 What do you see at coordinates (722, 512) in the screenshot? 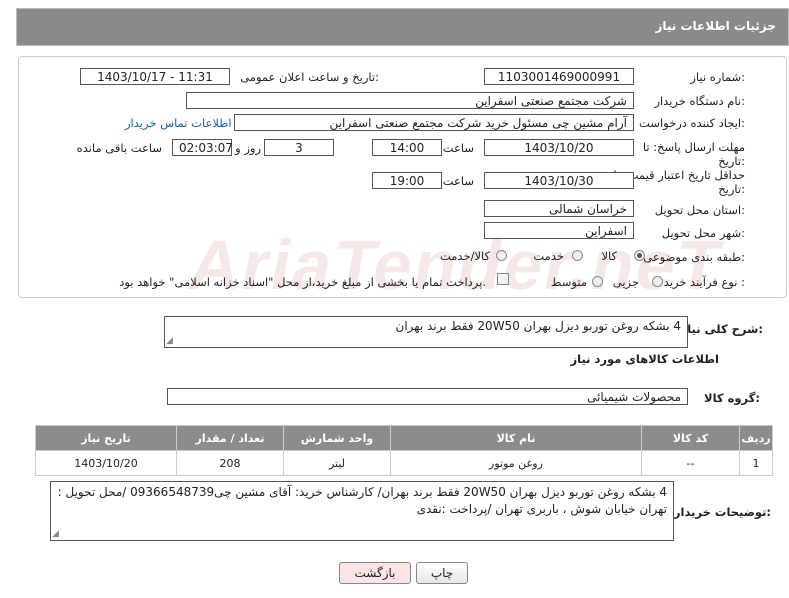
I see `buyer-notes-label: توضیحات خریدار:` at bounding box center [722, 512].